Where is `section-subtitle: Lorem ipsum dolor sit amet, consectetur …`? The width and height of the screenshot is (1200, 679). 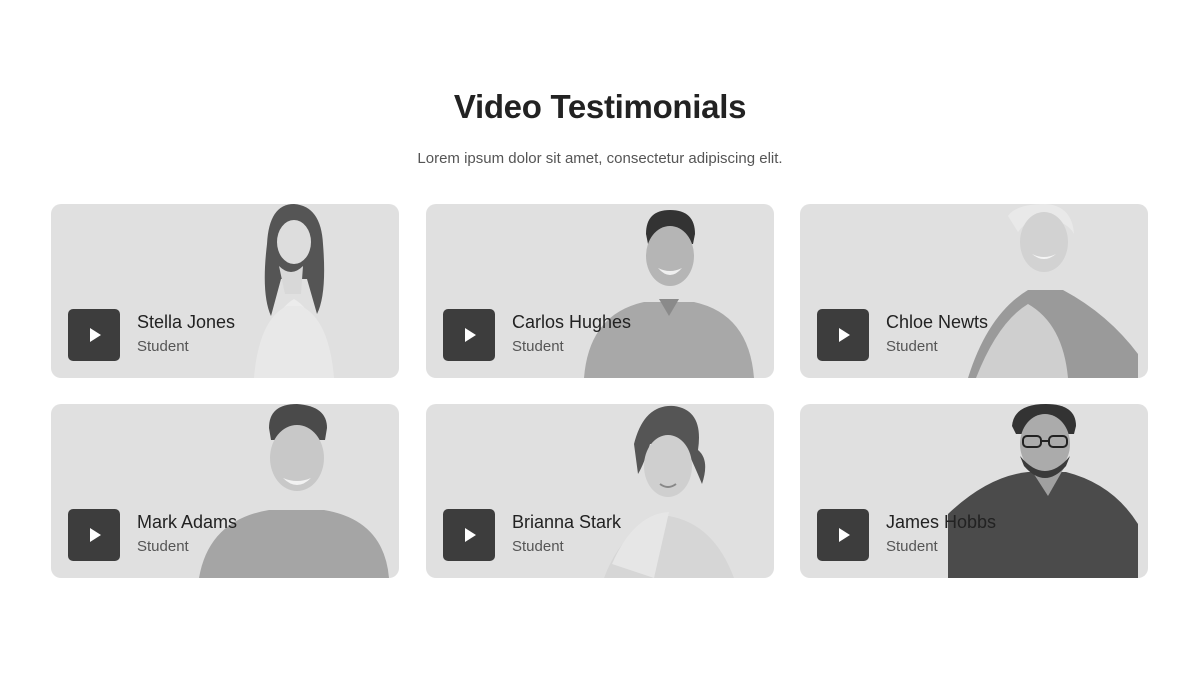 section-subtitle: Lorem ipsum dolor sit amet, consectetur … is located at coordinates (600, 158).